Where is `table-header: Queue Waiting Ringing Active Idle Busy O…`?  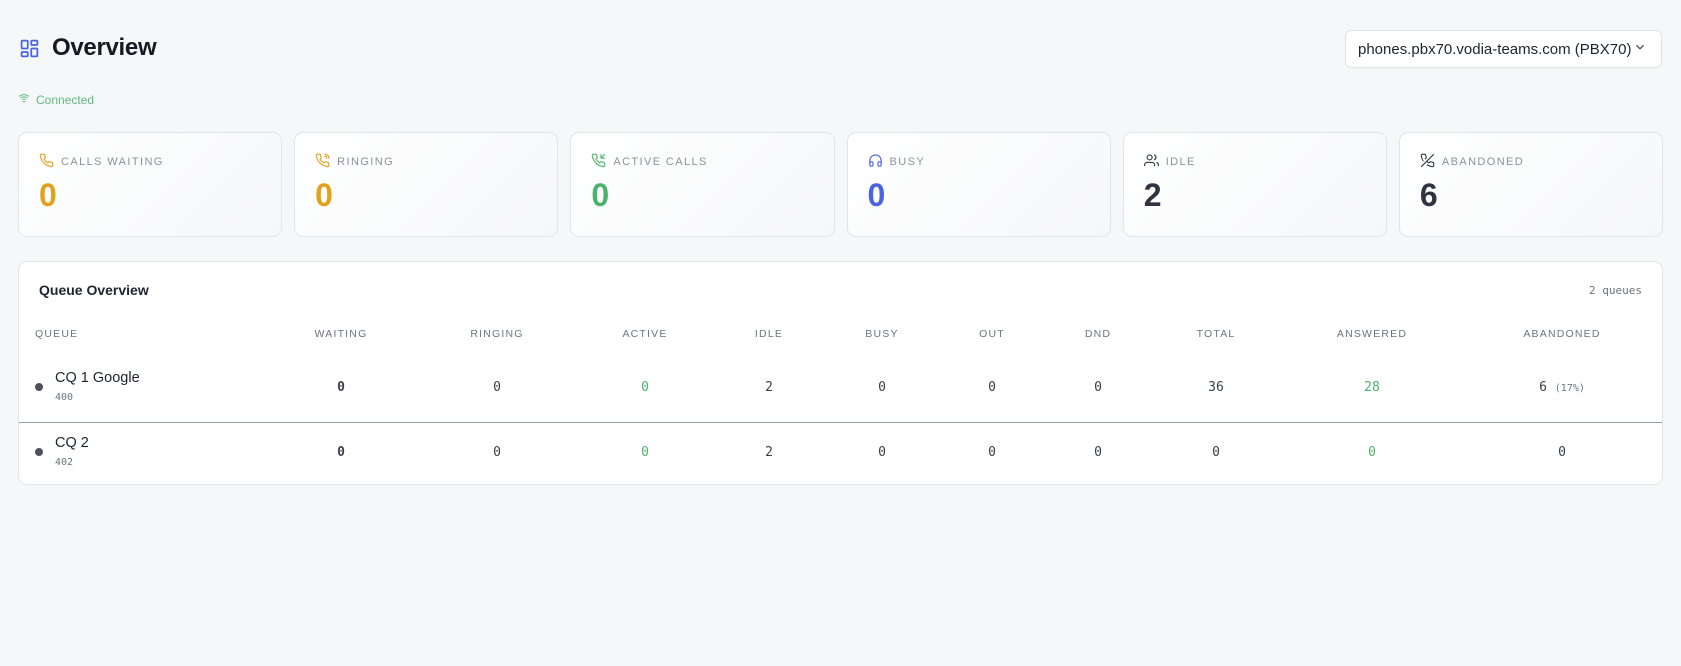
table-header: Queue Waiting Ringing Active Idle Busy O… is located at coordinates (840, 335).